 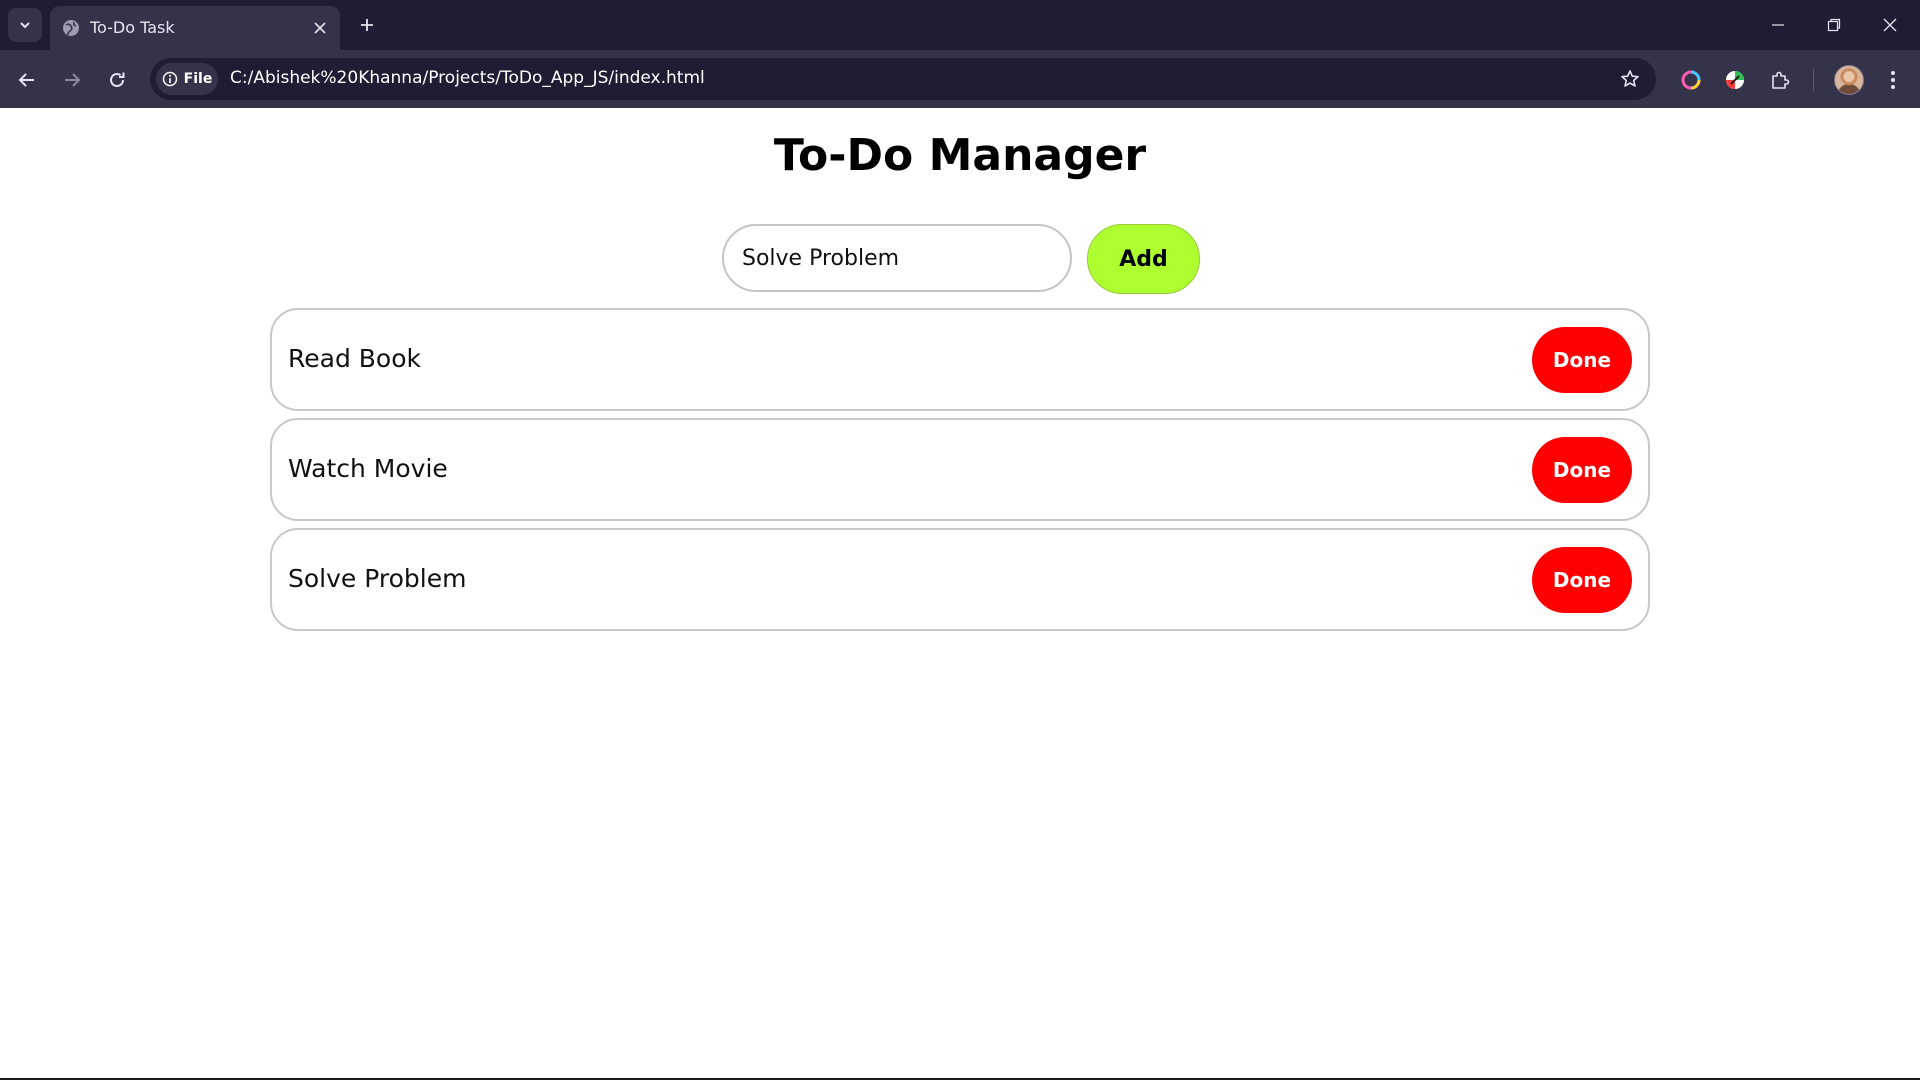 I want to click on new-tab-button, so click(x=367, y=25).